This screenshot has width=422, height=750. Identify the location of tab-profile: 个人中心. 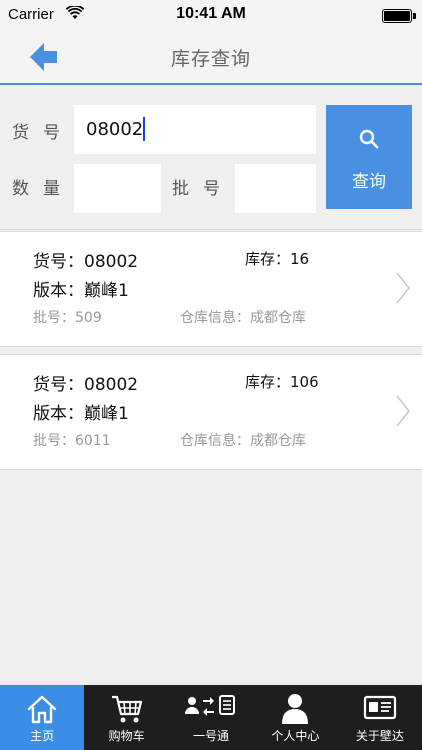
(295, 717).